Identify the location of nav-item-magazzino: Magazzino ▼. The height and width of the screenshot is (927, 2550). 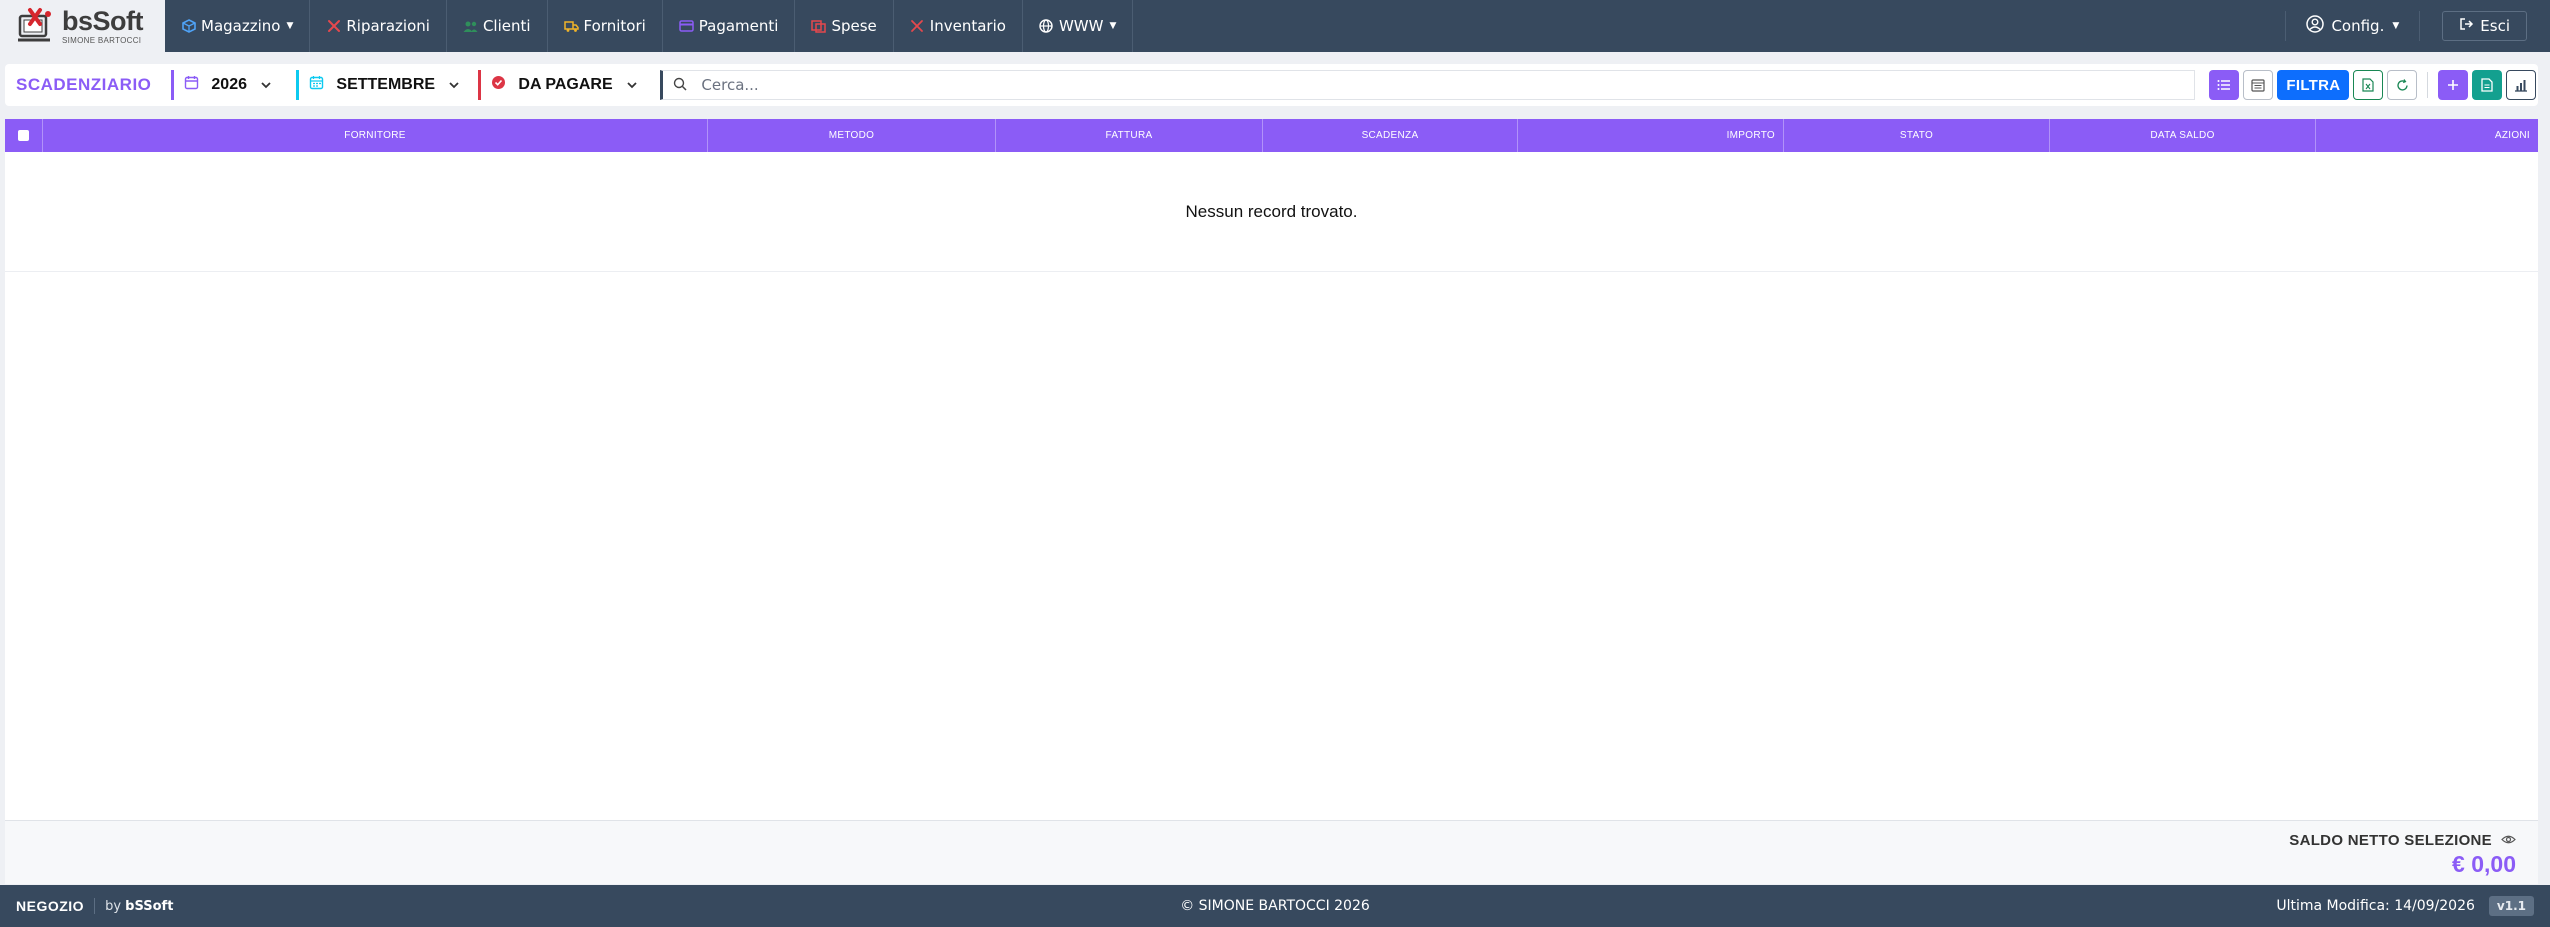
(238, 26).